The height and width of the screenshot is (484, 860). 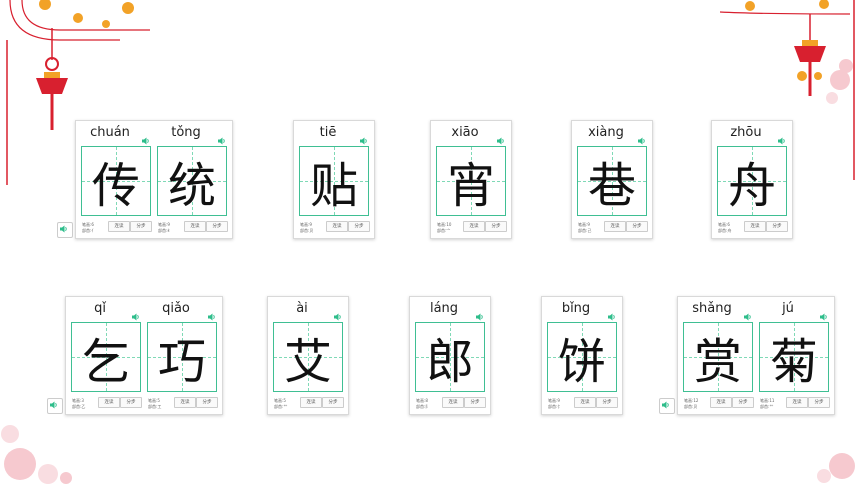 I want to click on radical-value: 工, so click(x=159, y=406).